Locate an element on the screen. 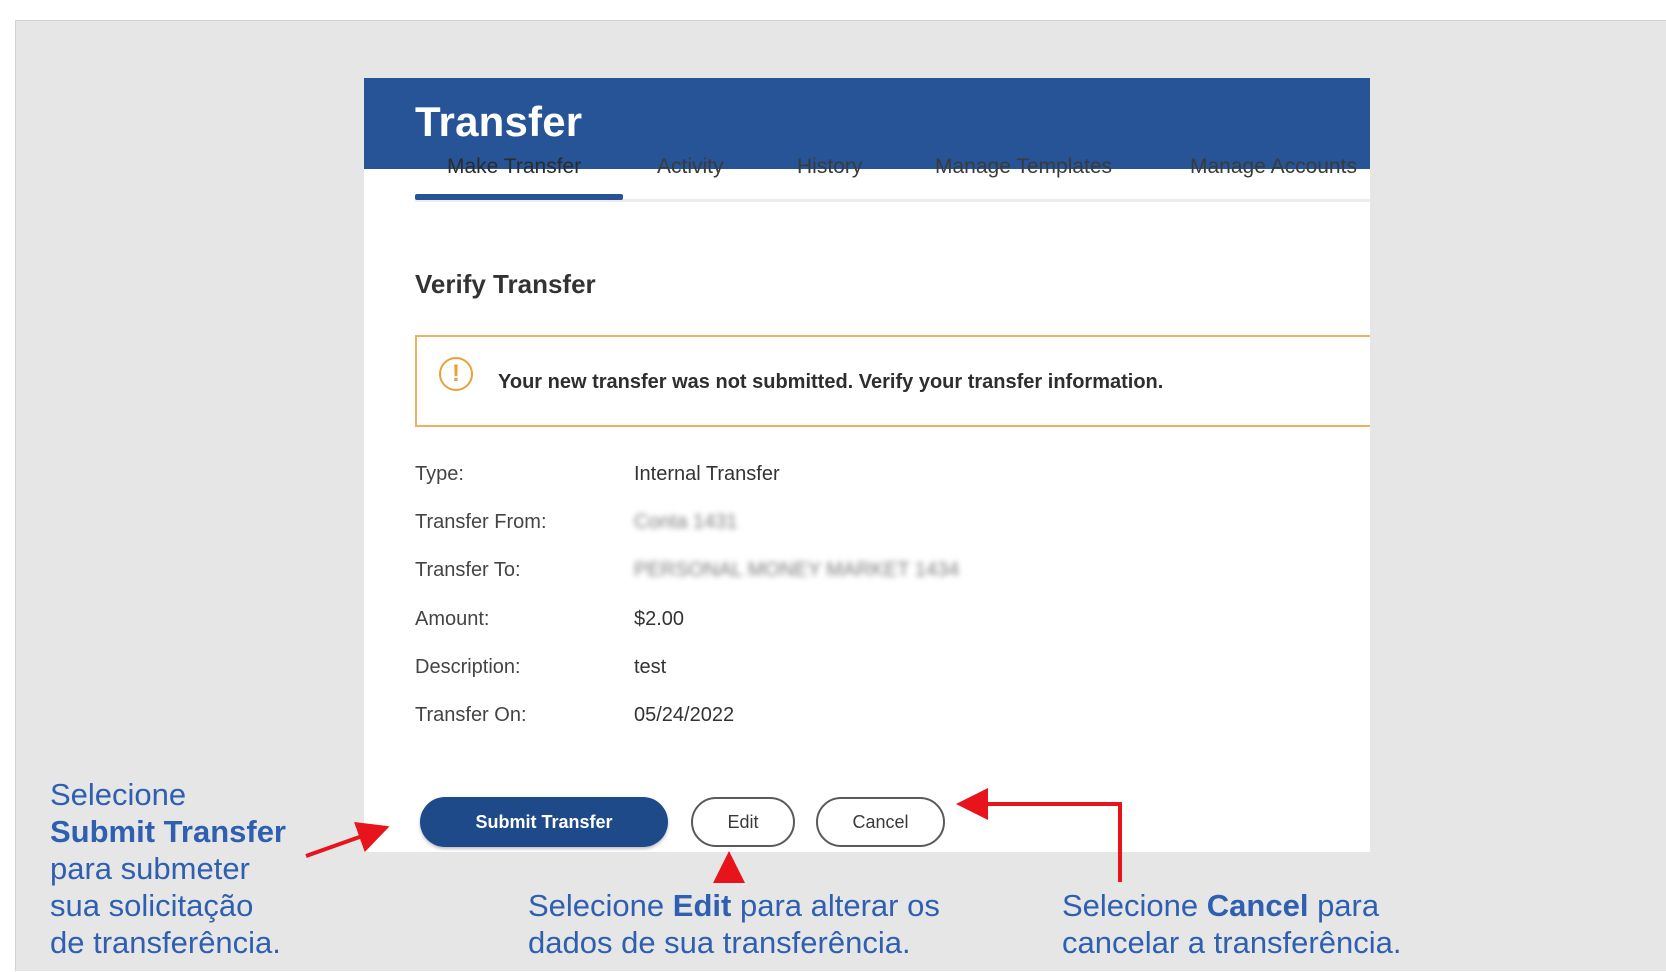 The image size is (1666, 972). callout-bold: Edit is located at coordinates (702, 905).